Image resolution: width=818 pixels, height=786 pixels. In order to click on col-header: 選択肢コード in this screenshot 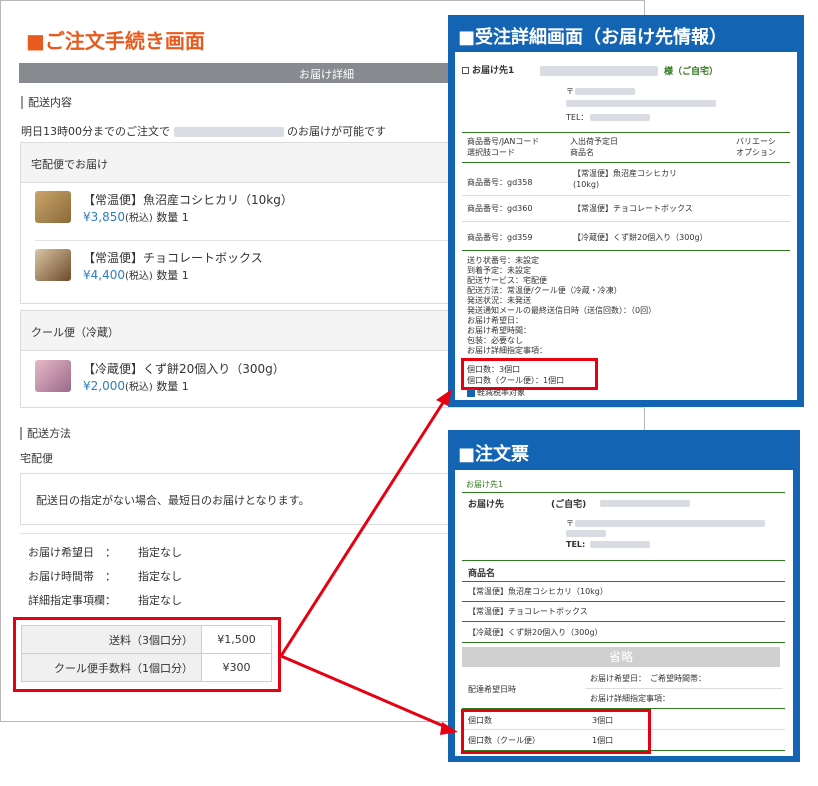, I will do `click(491, 152)`.